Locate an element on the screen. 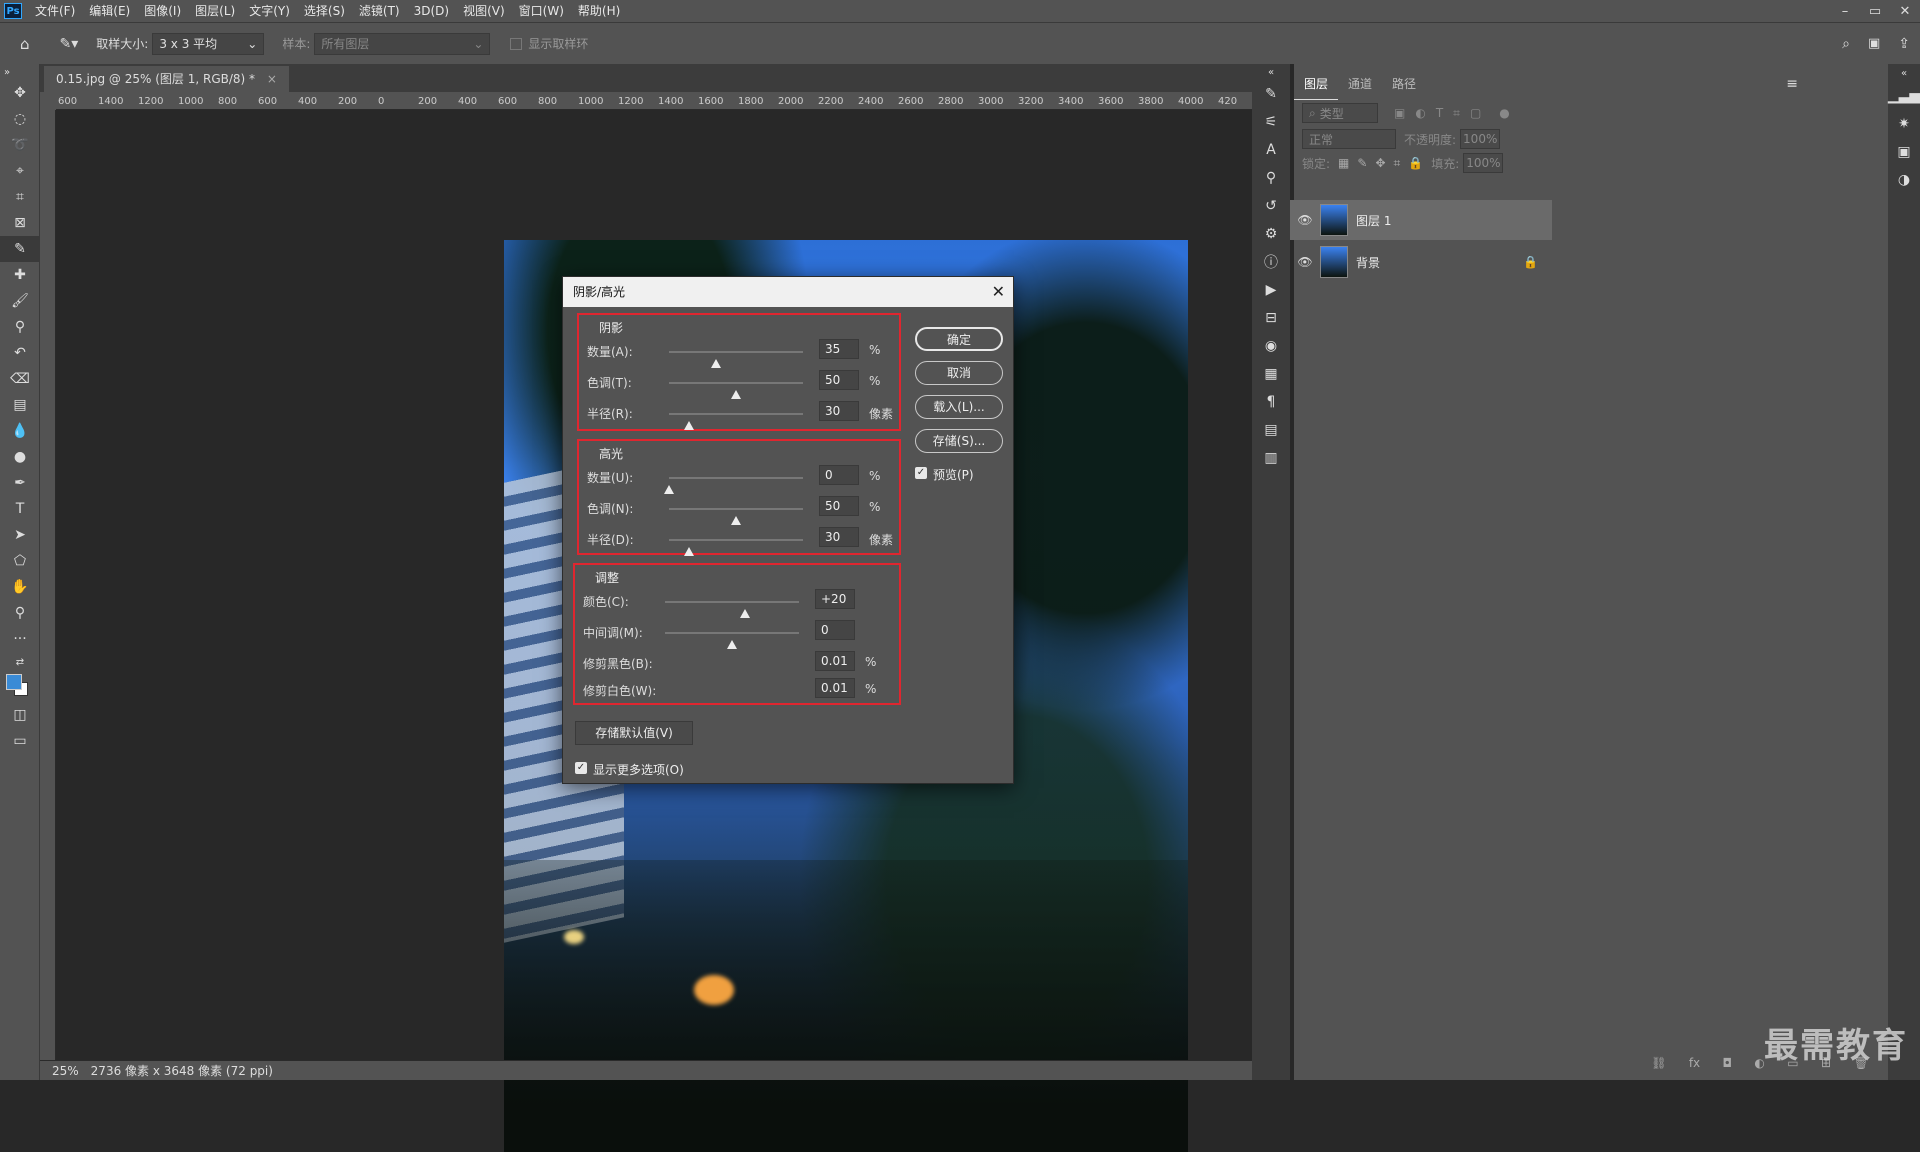  restore-button: ▭ is located at coordinates (1875, 11).